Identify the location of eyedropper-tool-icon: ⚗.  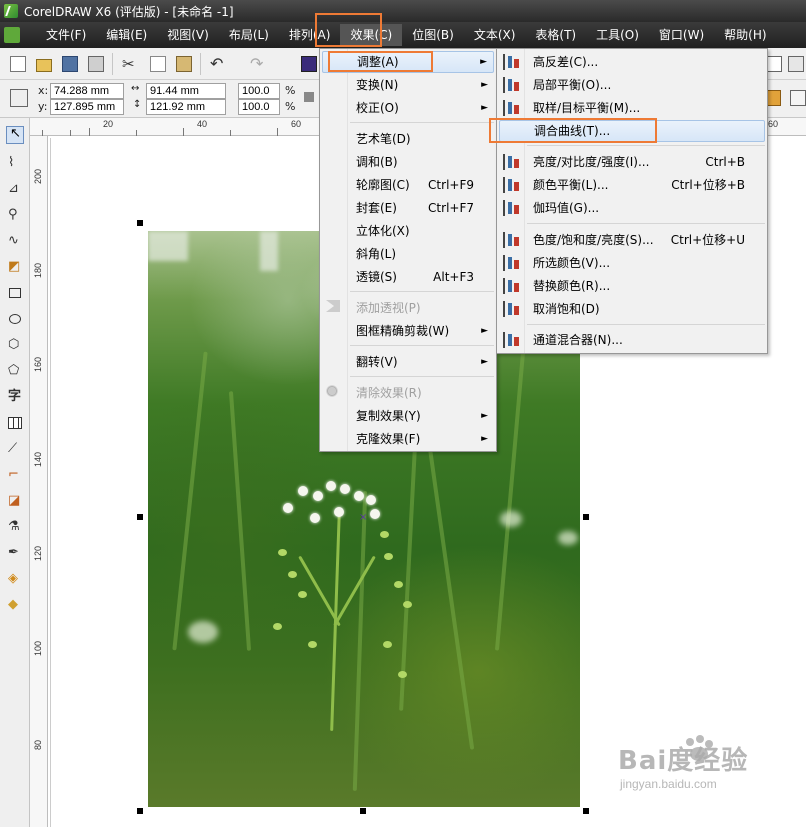
(15, 527).